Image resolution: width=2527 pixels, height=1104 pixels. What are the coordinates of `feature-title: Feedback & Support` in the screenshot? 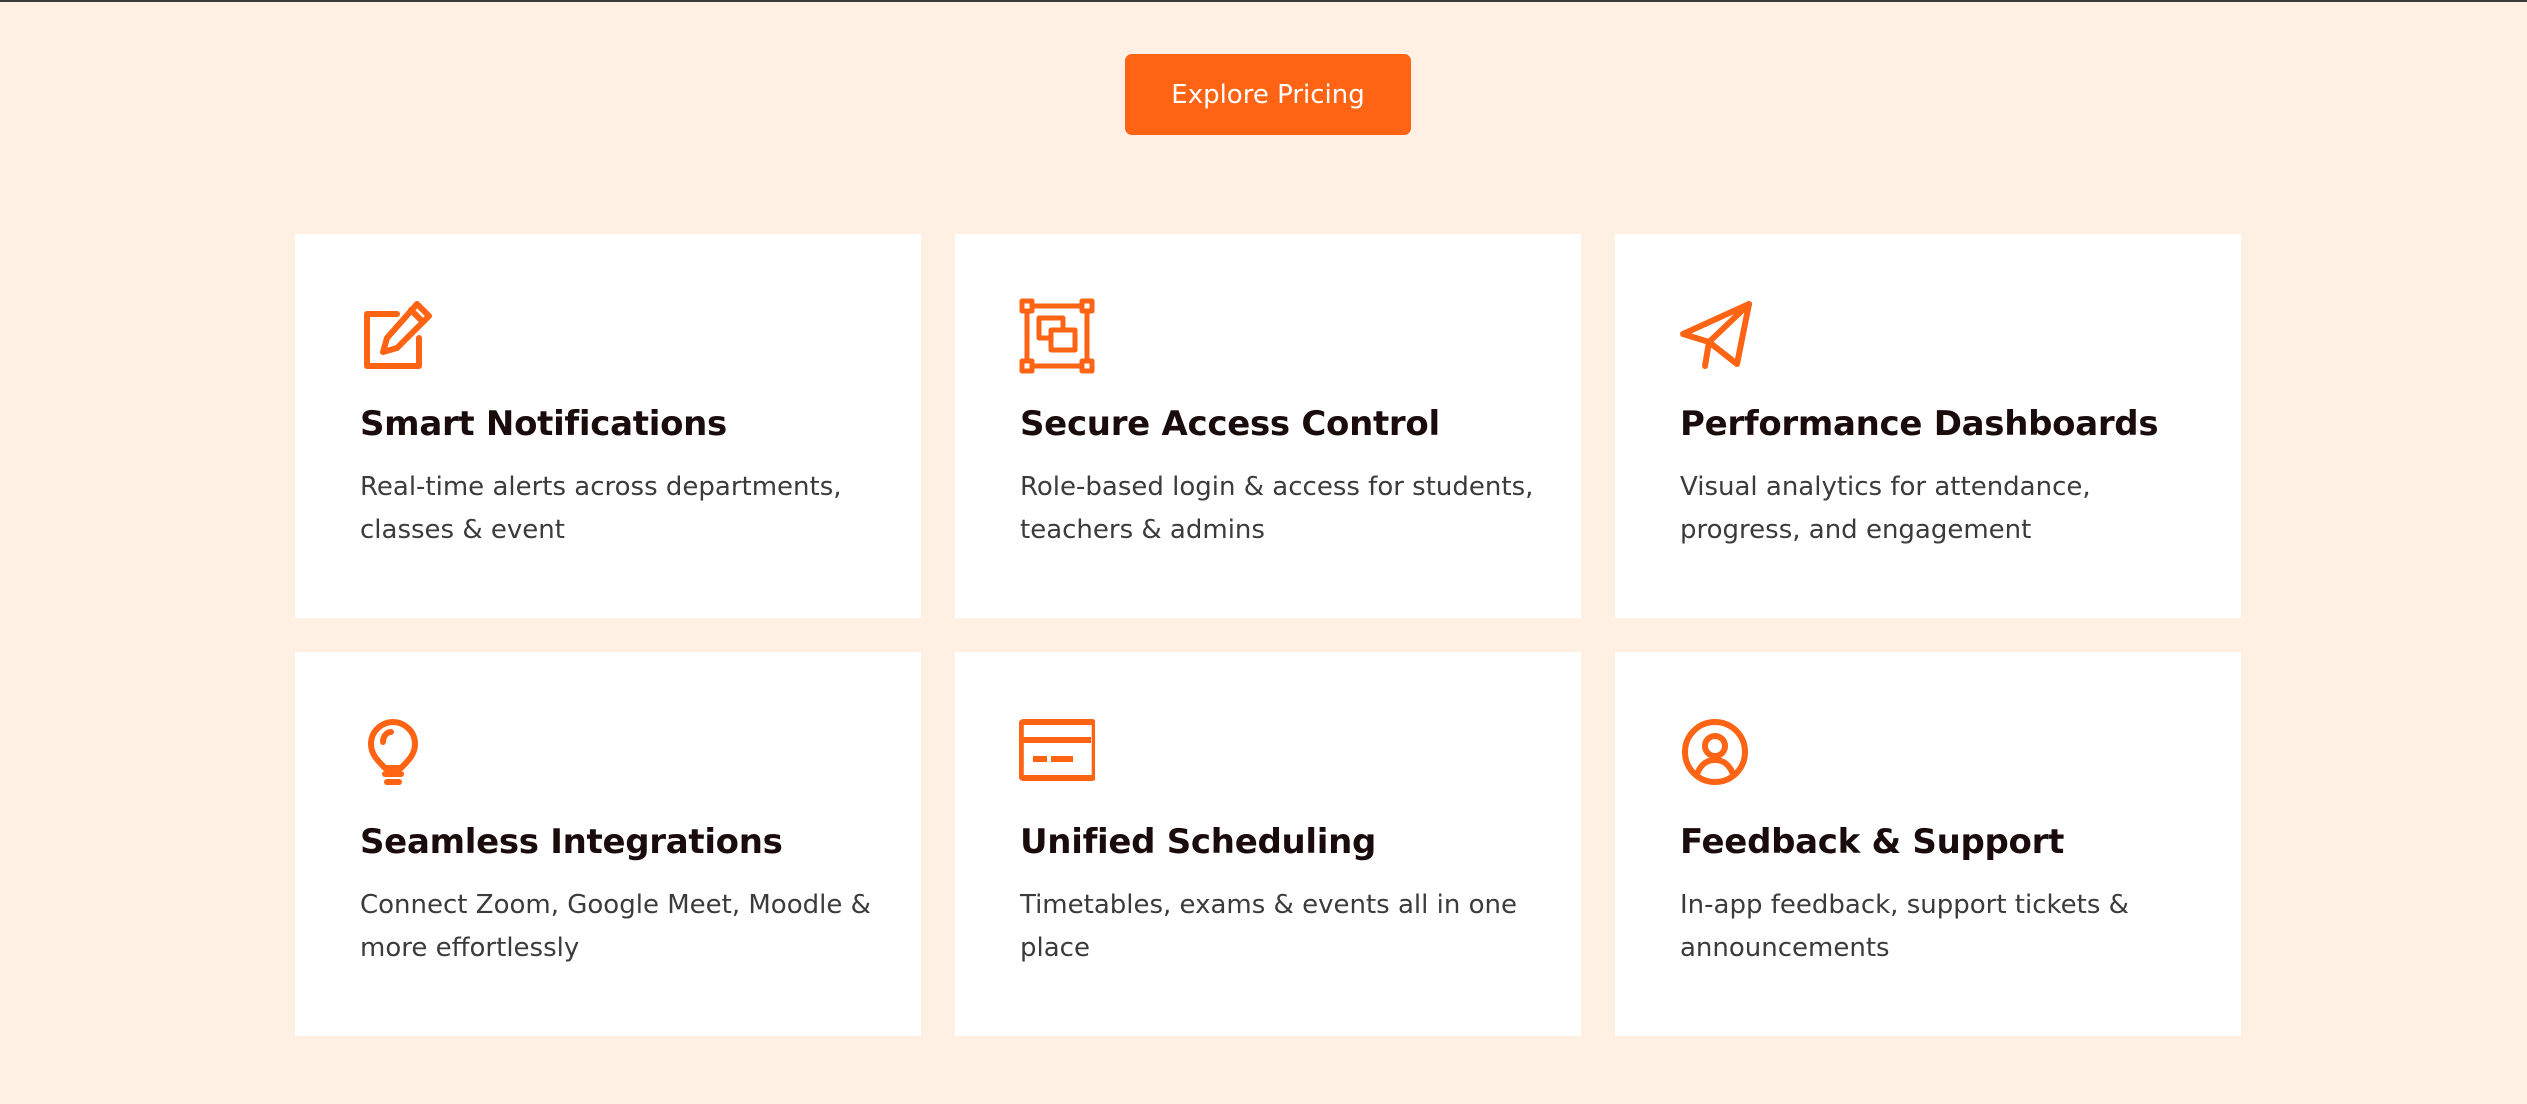 It's located at (1872, 842).